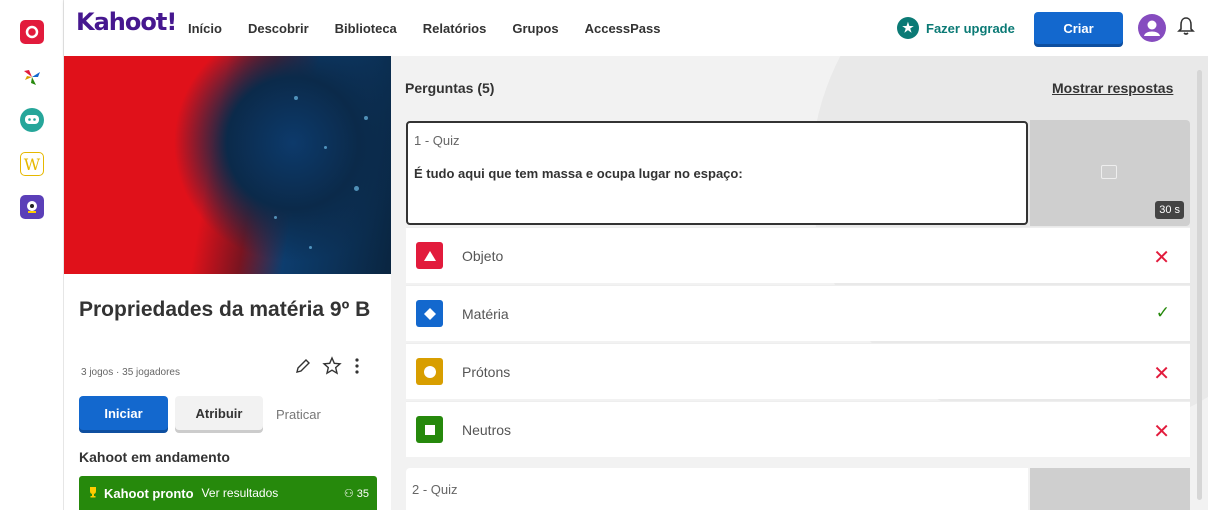 The height and width of the screenshot is (510, 1208). Describe the element at coordinates (1169, 210) in the screenshot. I see `time-limit-badge: 30 s` at that location.